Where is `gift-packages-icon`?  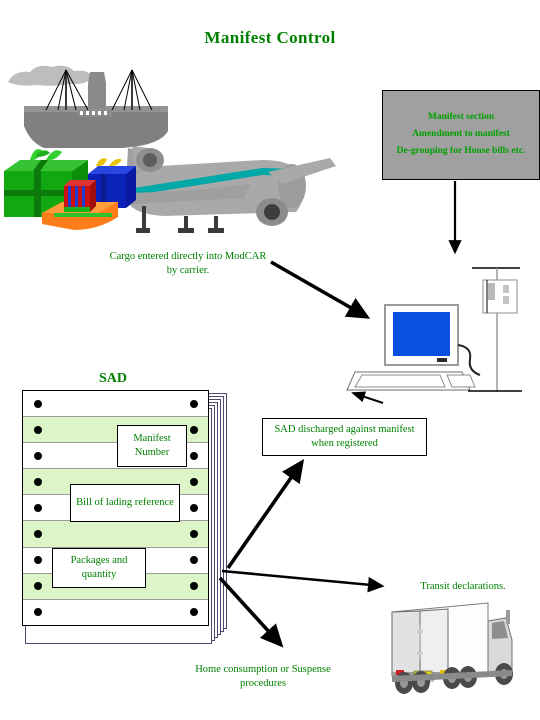
gift-packages-icon is located at coordinates (70, 189).